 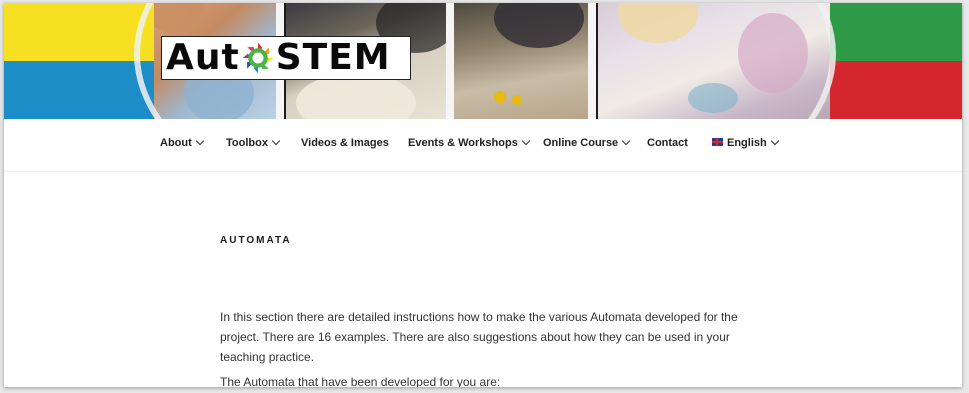 I want to click on logo-text-left: Aut, so click(x=203, y=57).